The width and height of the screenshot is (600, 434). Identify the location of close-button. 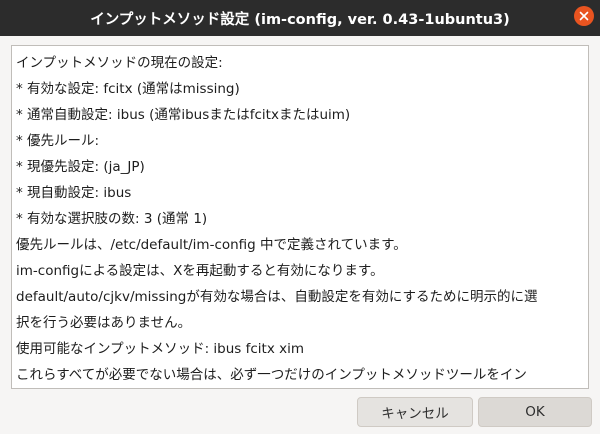
(584, 16).